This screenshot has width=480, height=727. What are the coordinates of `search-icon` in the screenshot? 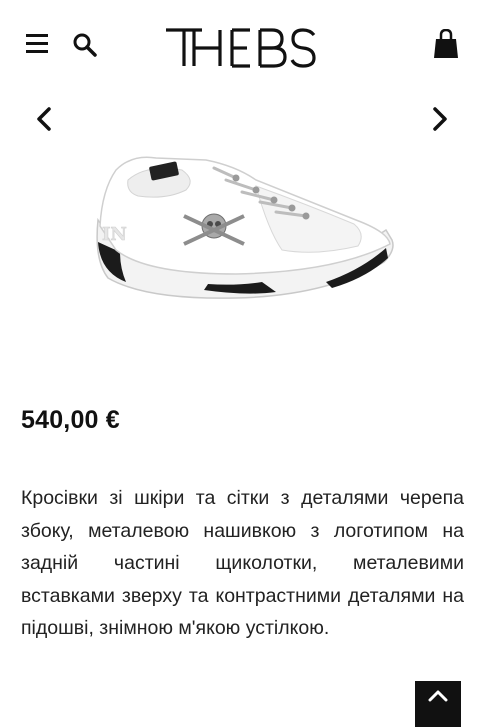 It's located at (85, 45).